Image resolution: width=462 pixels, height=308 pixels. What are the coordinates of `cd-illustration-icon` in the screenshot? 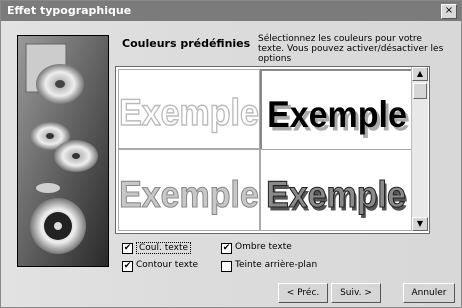 It's located at (63, 151).